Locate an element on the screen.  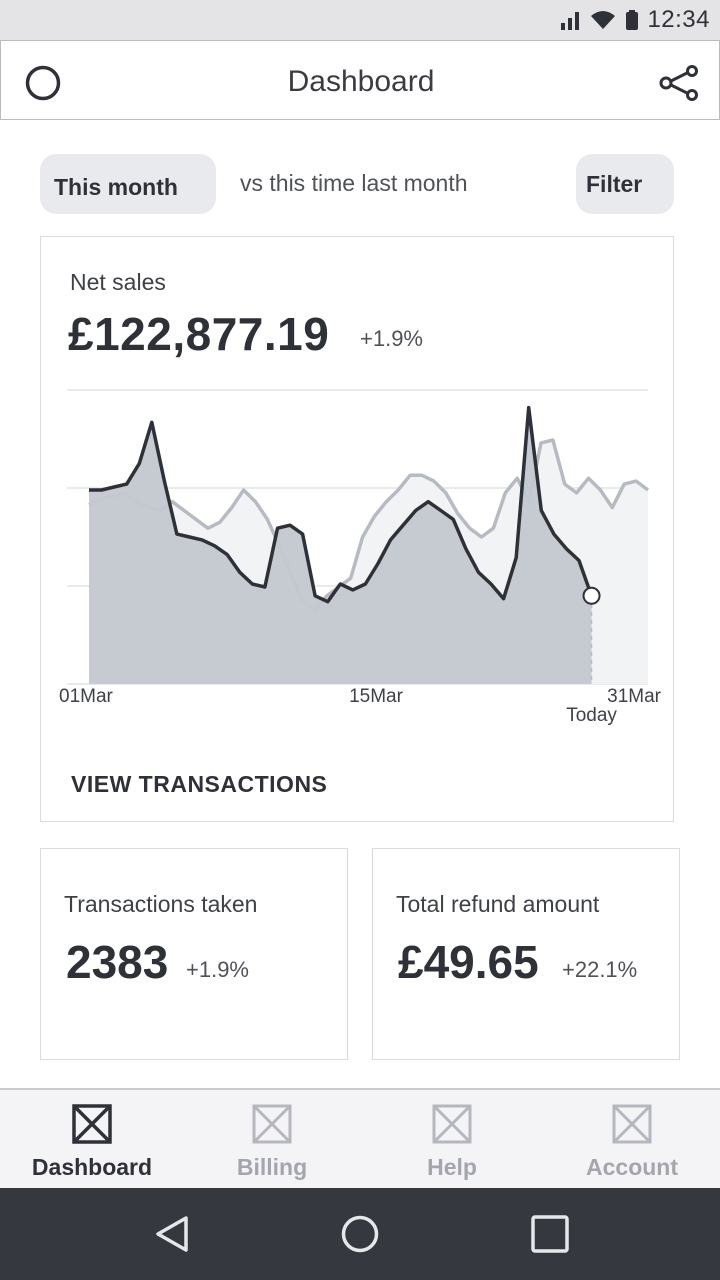
nav-label-dashboard: Dashboard is located at coordinates (92, 1167).